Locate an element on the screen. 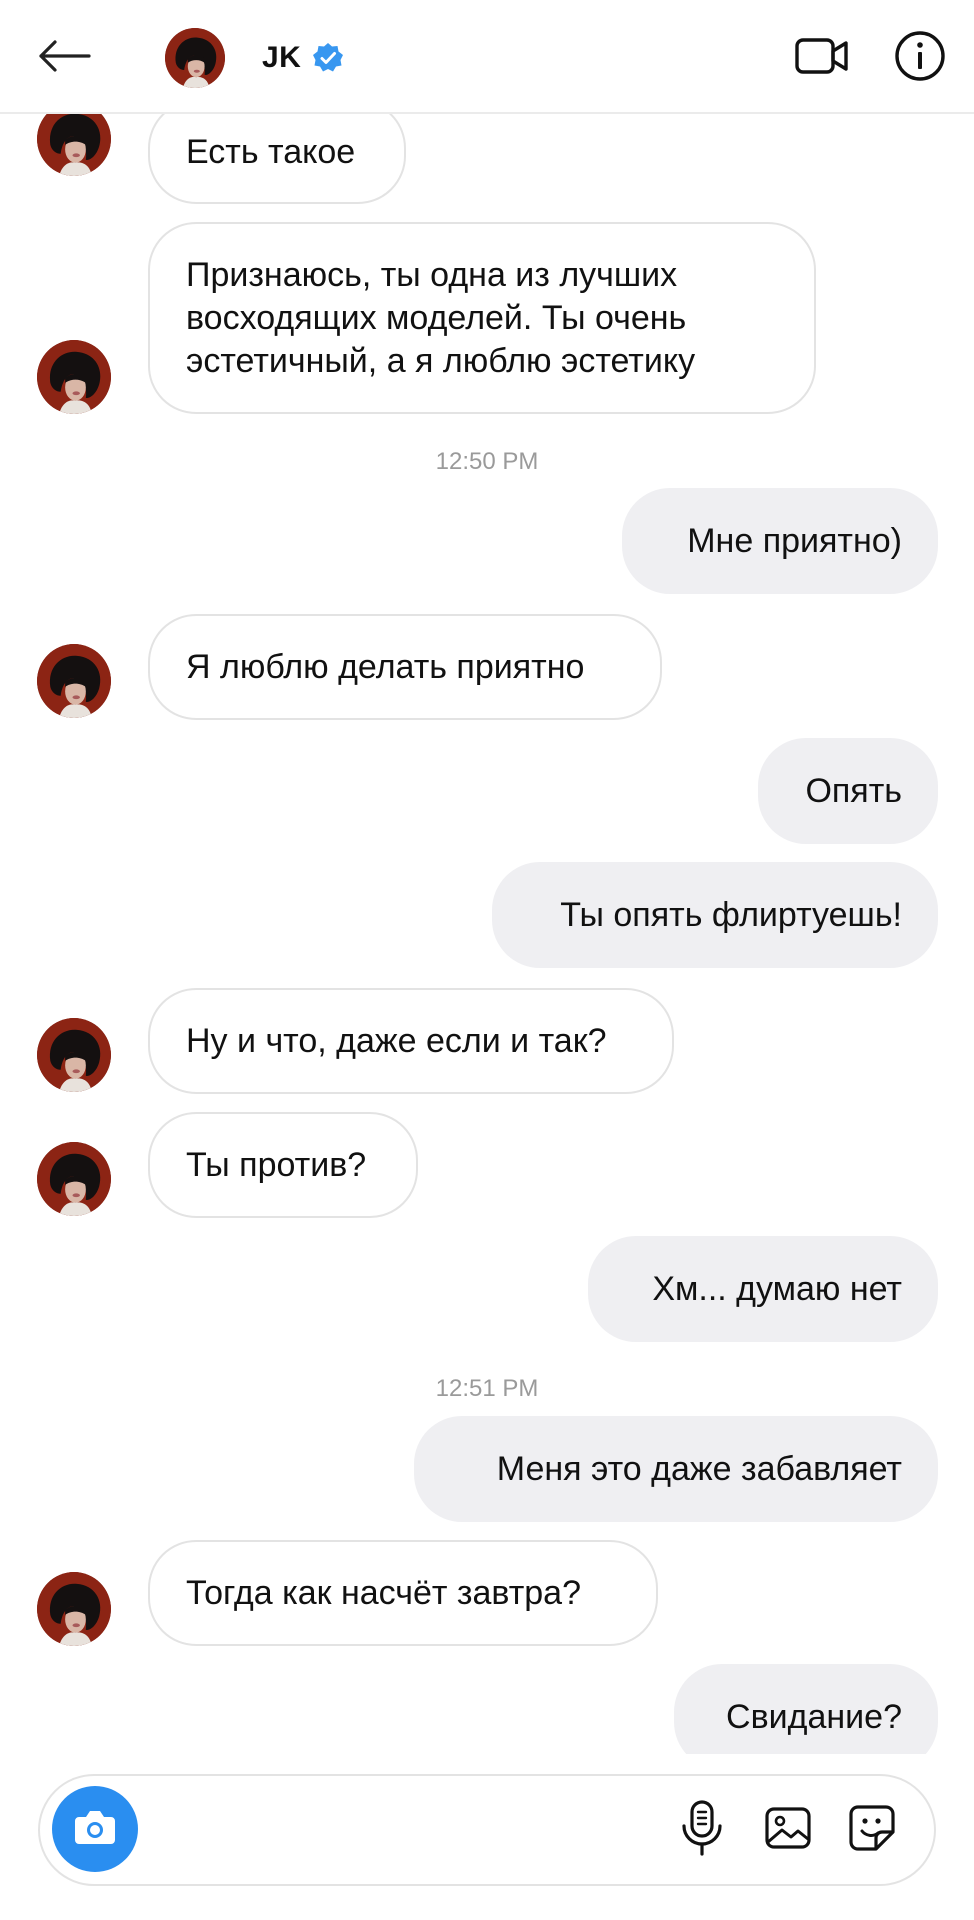 This screenshot has height=1920, width=974. contact-avatar is located at coordinates (195, 58).